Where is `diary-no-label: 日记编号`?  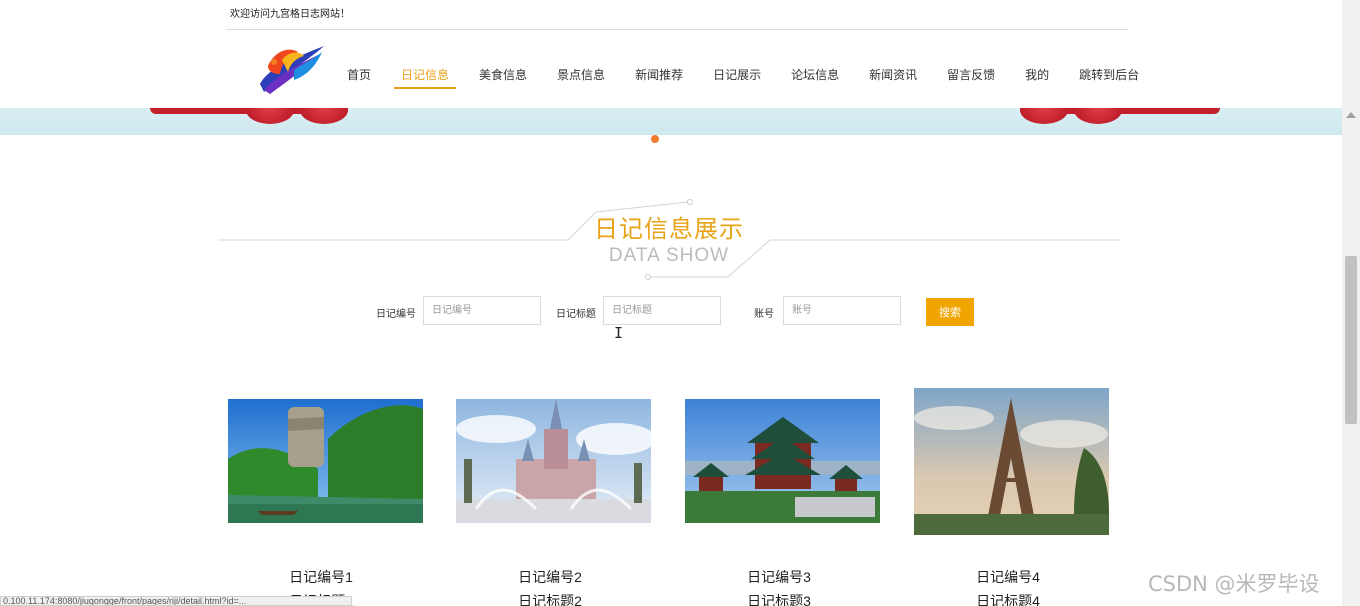 diary-no-label: 日记编号 is located at coordinates (396, 314).